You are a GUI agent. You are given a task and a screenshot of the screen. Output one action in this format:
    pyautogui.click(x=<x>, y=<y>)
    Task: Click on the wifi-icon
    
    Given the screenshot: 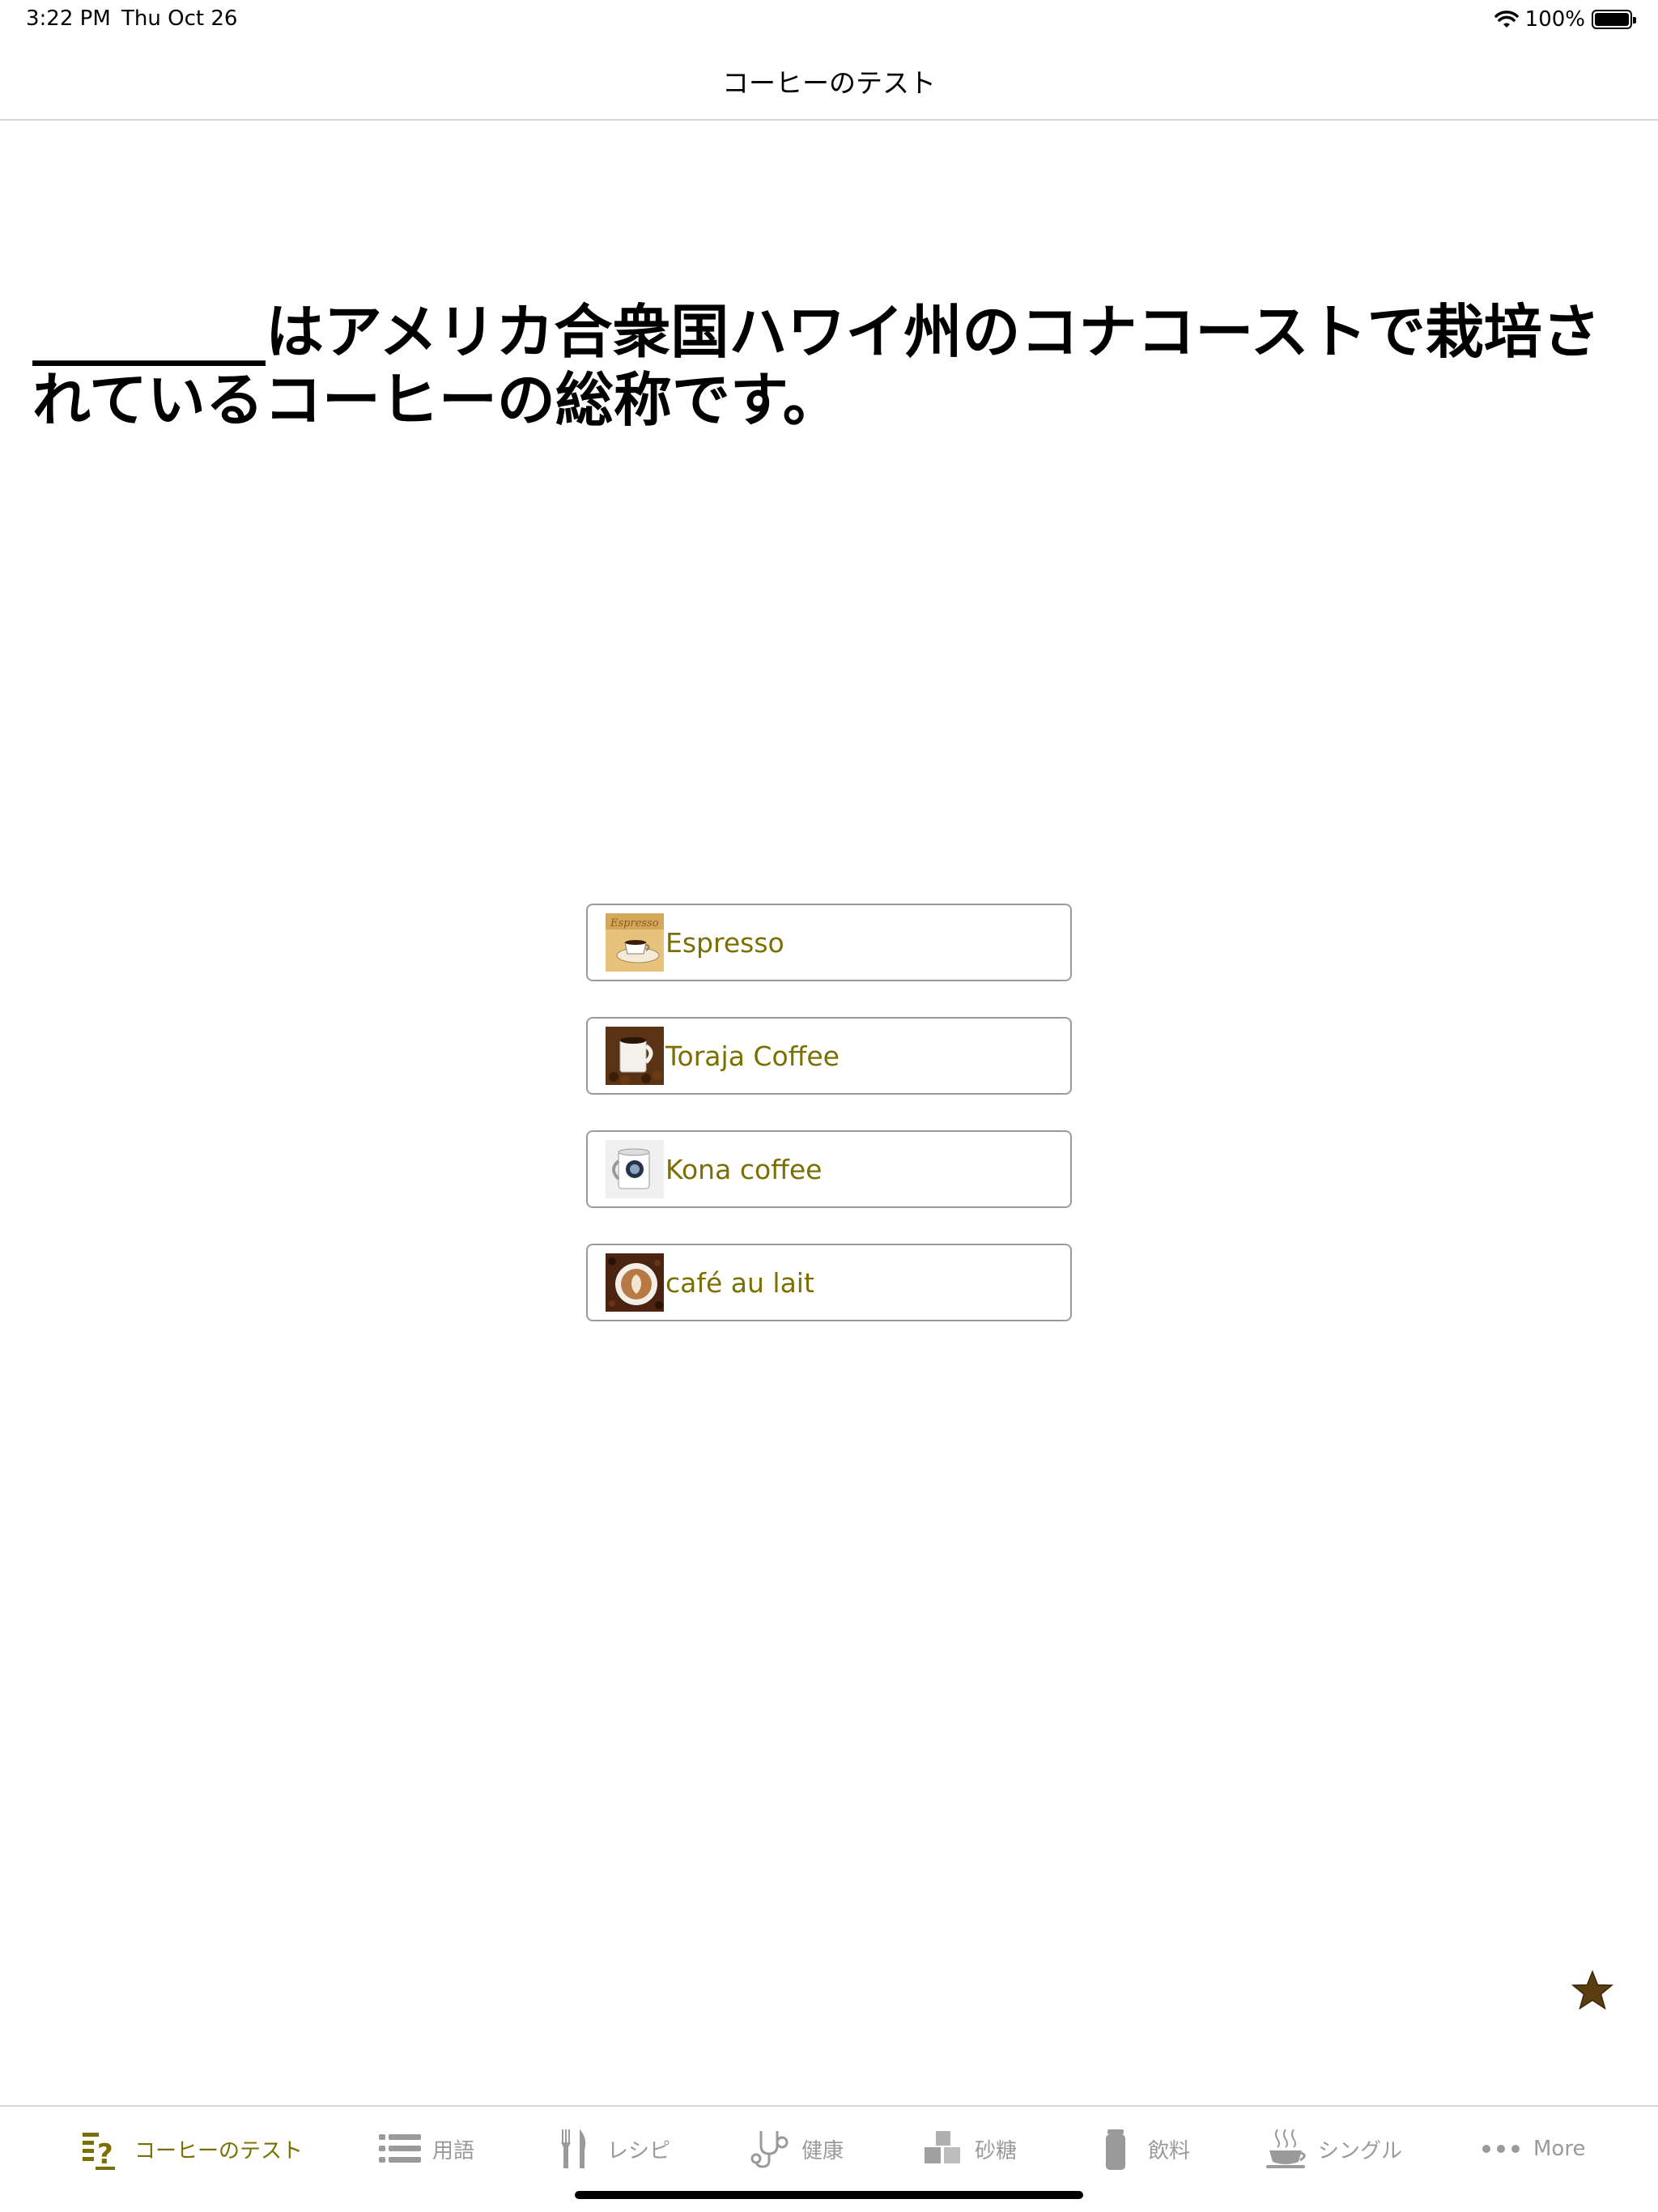 What is the action you would take?
    pyautogui.click(x=1506, y=19)
    